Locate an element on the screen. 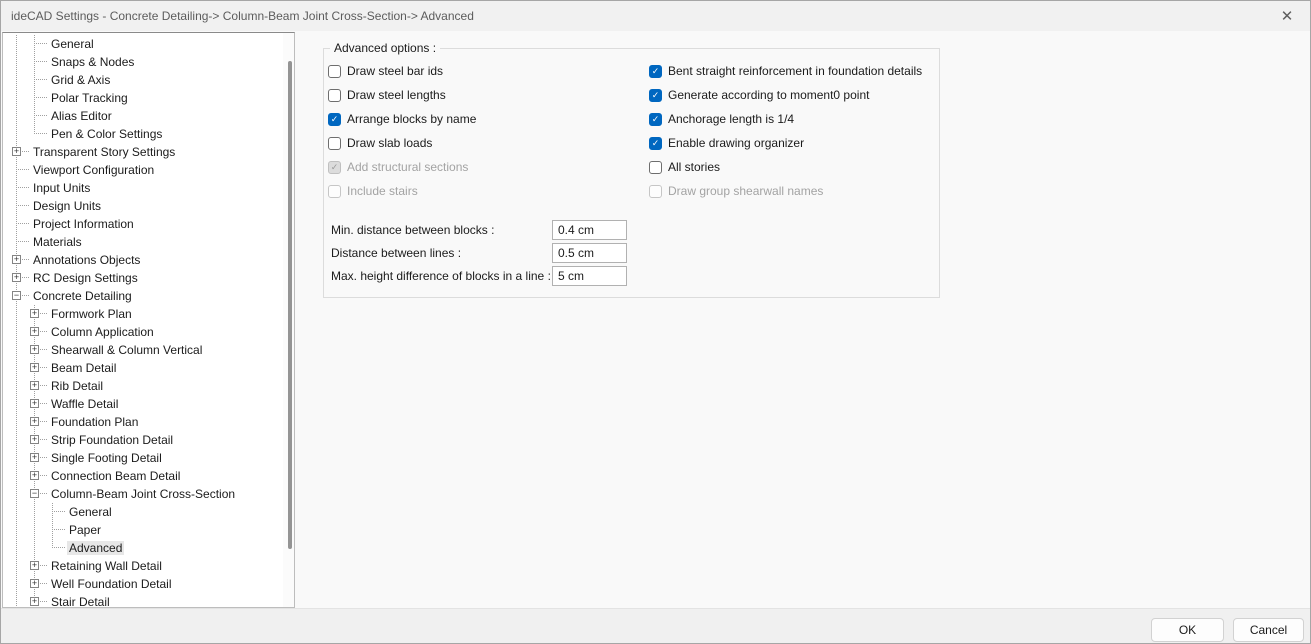 The width and height of the screenshot is (1311, 644). tree-item-column-application: + Column Application is located at coordinates (148, 332).